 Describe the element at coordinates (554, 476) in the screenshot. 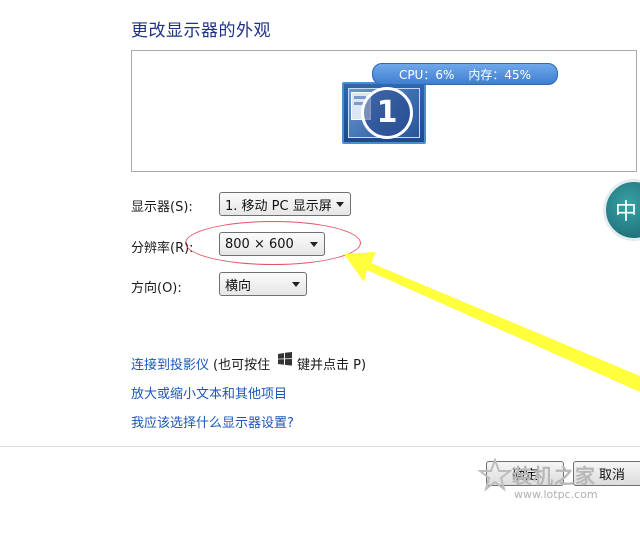

I see `watermark-title: 装机之家` at that location.